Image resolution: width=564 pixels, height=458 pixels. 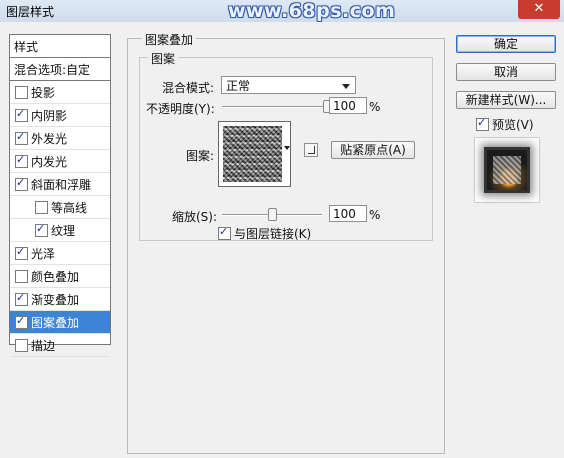 I want to click on opacity-input-value: 100, so click(x=344, y=106).